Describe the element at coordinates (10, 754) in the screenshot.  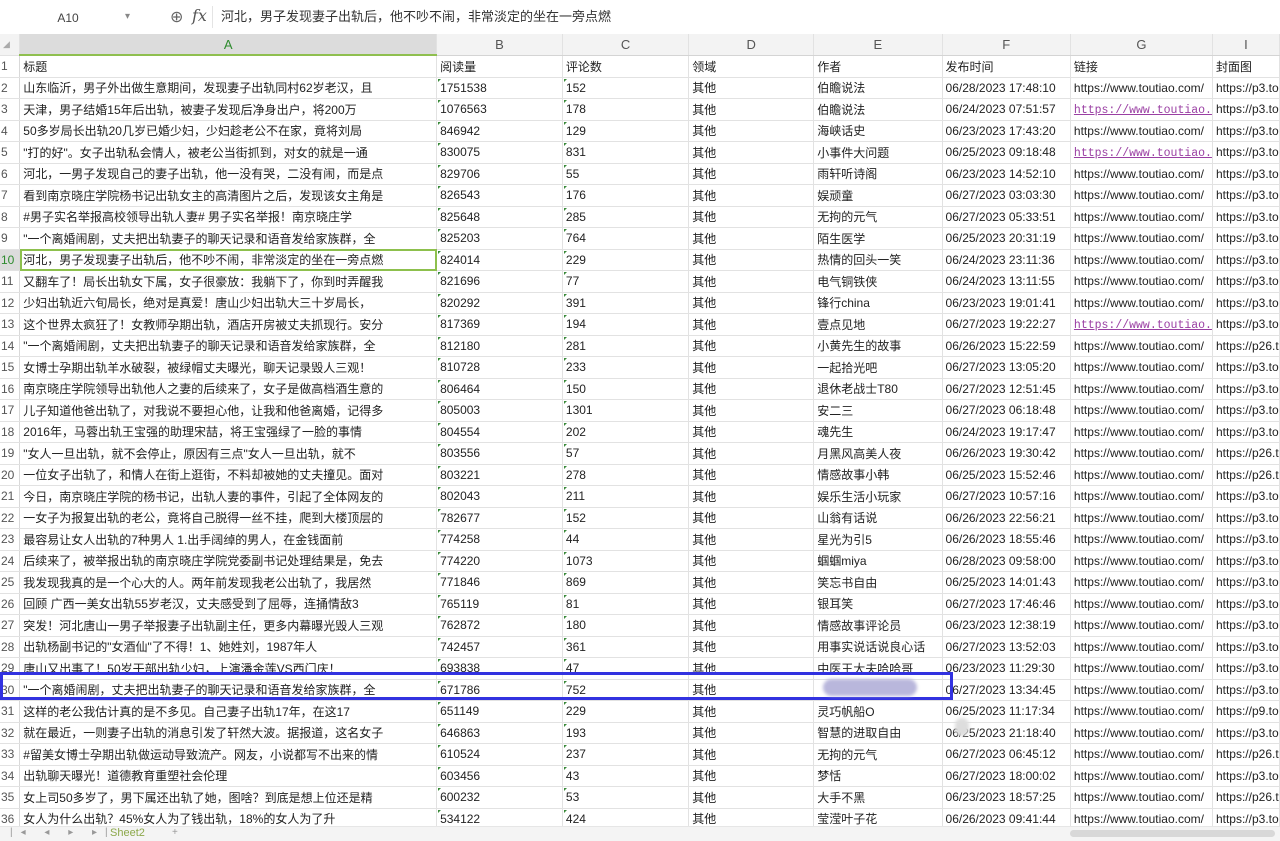
I see `row-number: 33` at that location.